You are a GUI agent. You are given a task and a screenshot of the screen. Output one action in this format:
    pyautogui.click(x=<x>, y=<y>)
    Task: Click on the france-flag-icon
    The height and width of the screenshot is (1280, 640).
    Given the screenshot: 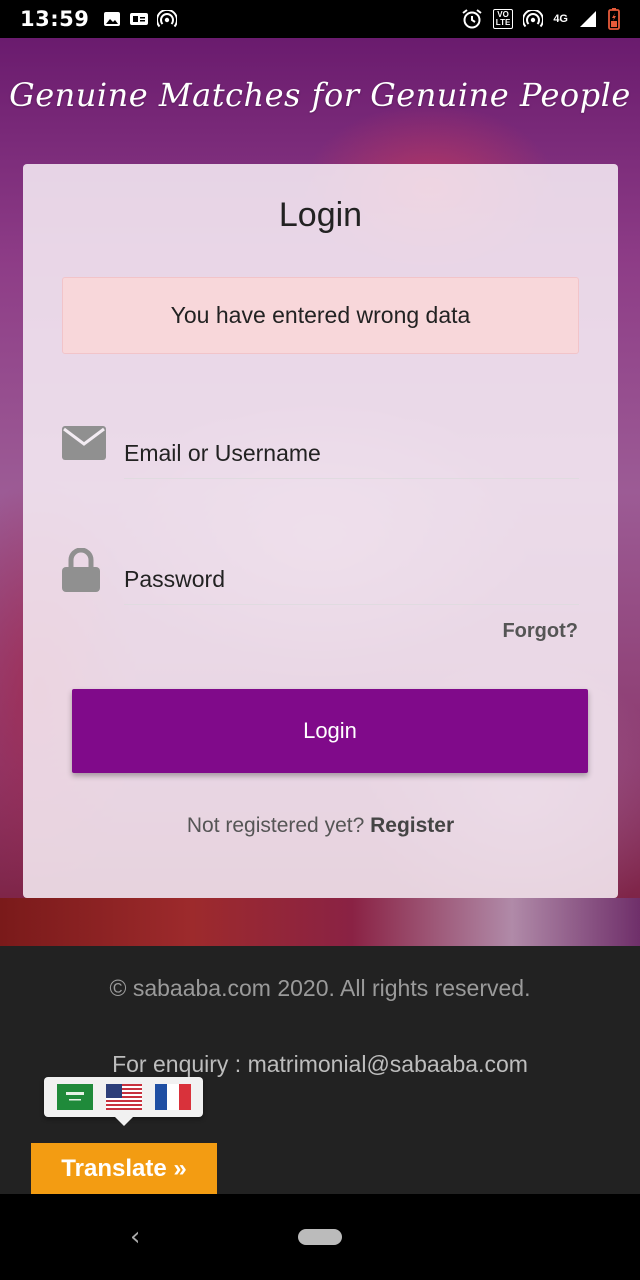 What is the action you would take?
    pyautogui.click(x=172, y=1097)
    